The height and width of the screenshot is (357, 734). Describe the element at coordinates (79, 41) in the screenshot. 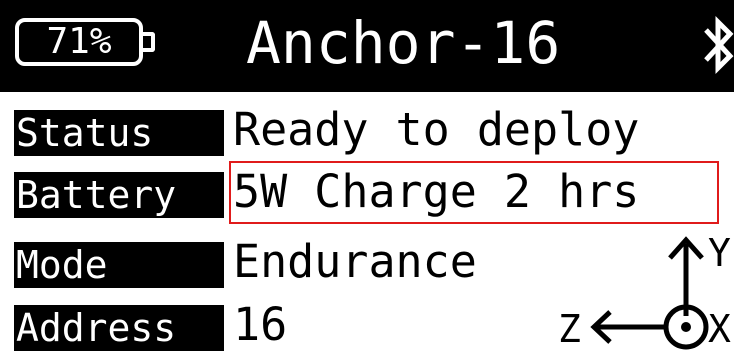

I see `battery-percent: 71%` at that location.